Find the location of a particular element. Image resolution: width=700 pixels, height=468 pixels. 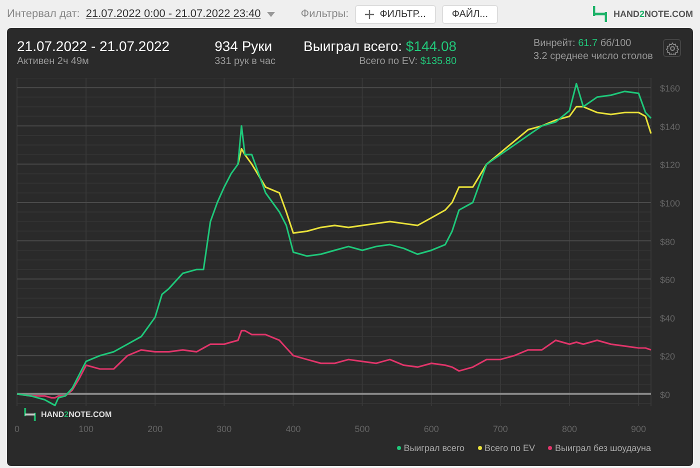

y-axis-label: $60 is located at coordinates (668, 280).